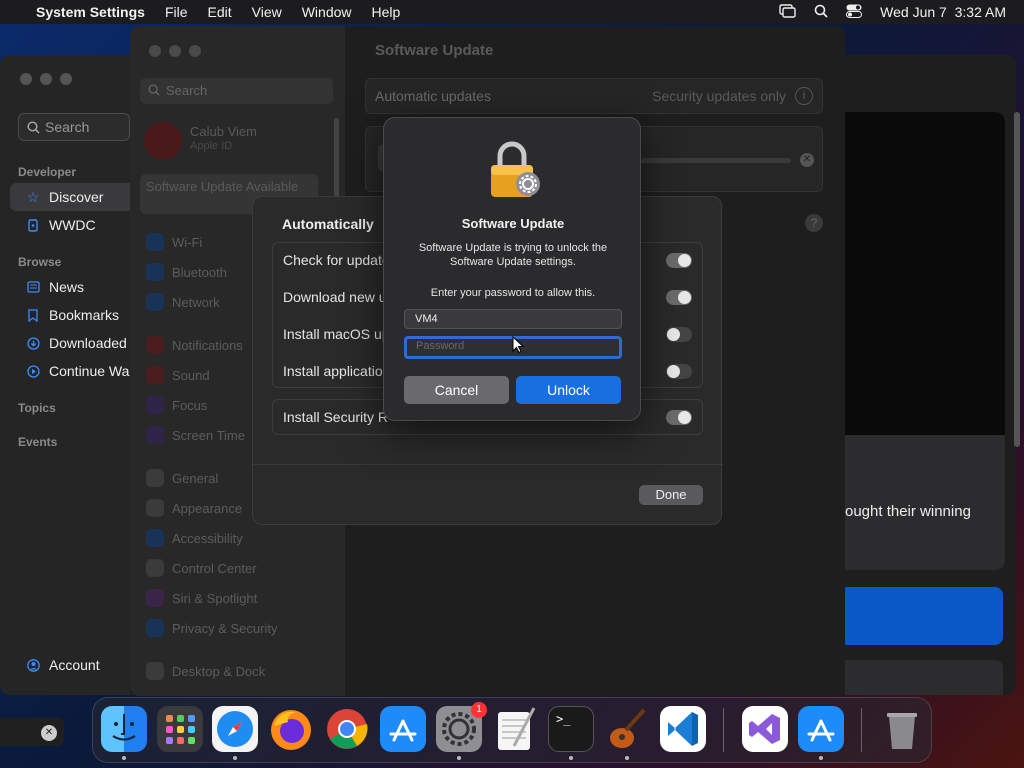  I want to click on dock-app-store-icon, so click(403, 729).